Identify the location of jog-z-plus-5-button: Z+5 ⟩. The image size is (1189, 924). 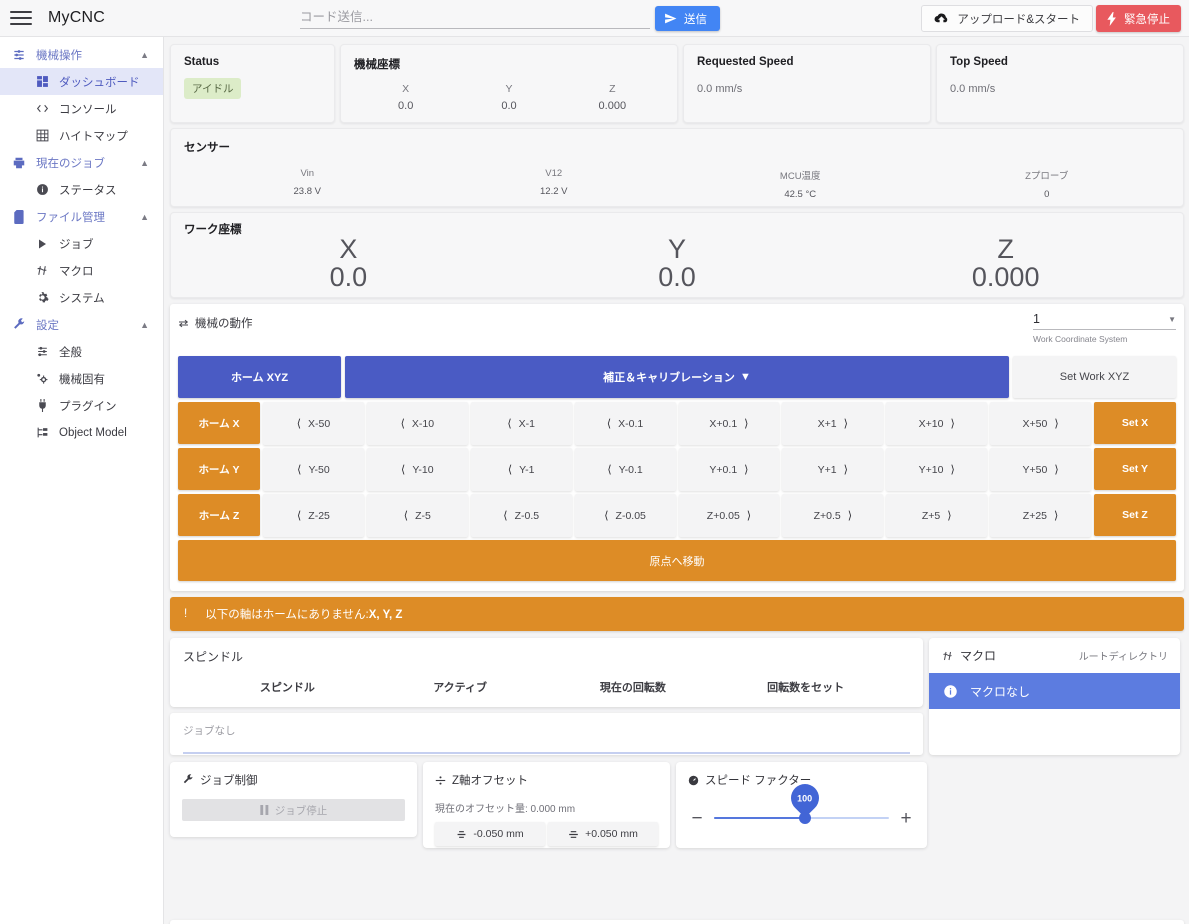
(937, 515).